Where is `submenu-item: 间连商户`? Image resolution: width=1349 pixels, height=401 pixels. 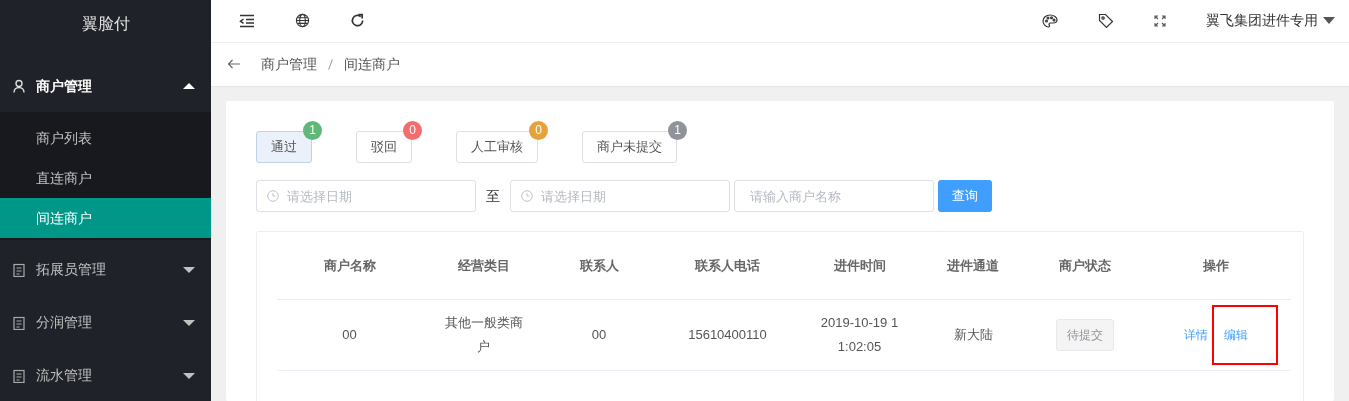
submenu-item: 间连商户 is located at coordinates (105, 218).